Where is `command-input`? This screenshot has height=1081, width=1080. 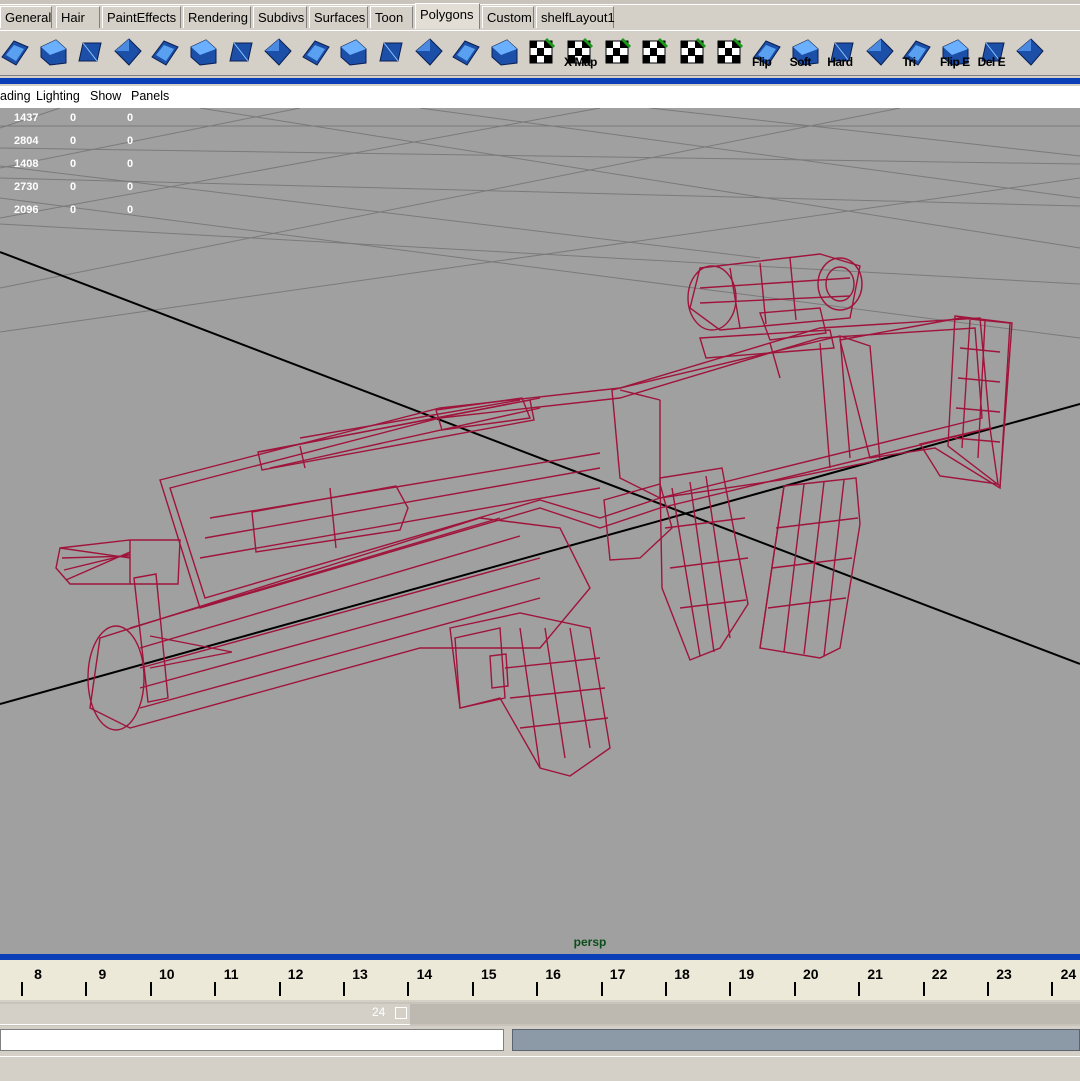
command-input is located at coordinates (252, 1040).